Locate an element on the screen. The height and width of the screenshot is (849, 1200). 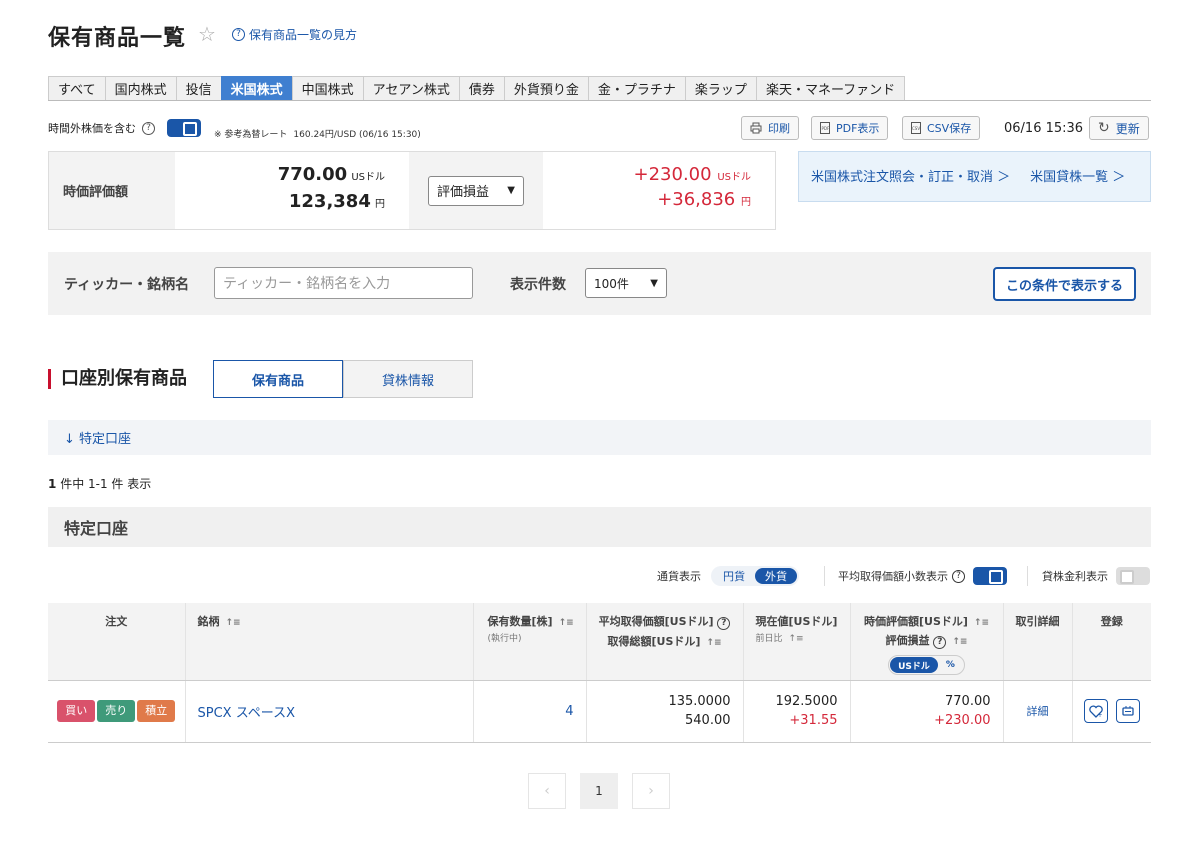
lending-rate-toggle is located at coordinates (1133, 576).